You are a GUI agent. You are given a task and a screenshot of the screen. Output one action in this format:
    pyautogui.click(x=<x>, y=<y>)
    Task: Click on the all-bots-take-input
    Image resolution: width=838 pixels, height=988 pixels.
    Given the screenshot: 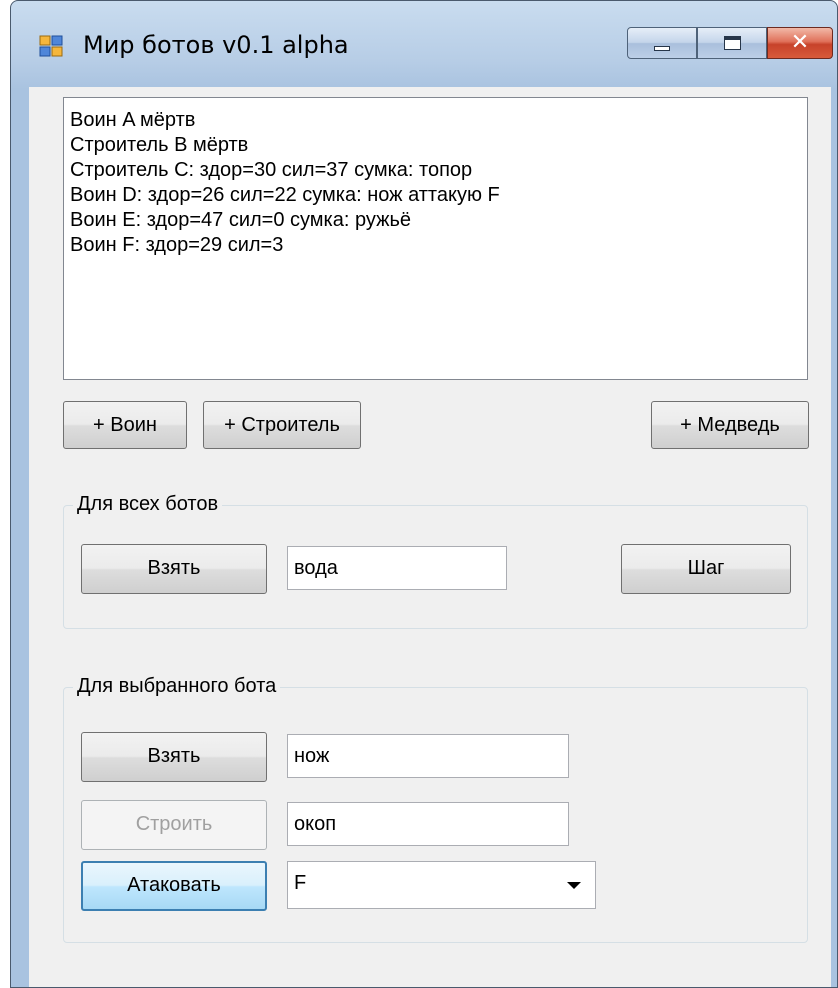 What is the action you would take?
    pyautogui.click(x=397, y=568)
    